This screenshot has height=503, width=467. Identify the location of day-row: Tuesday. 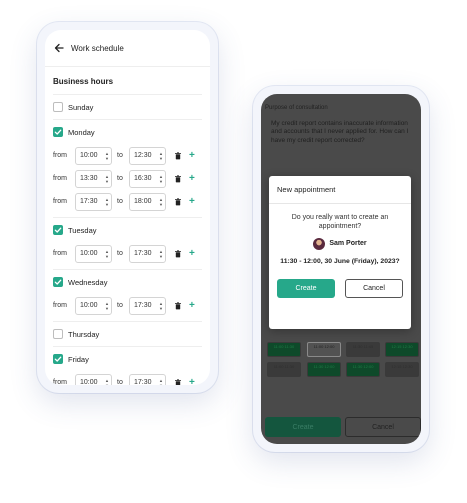
(127, 229).